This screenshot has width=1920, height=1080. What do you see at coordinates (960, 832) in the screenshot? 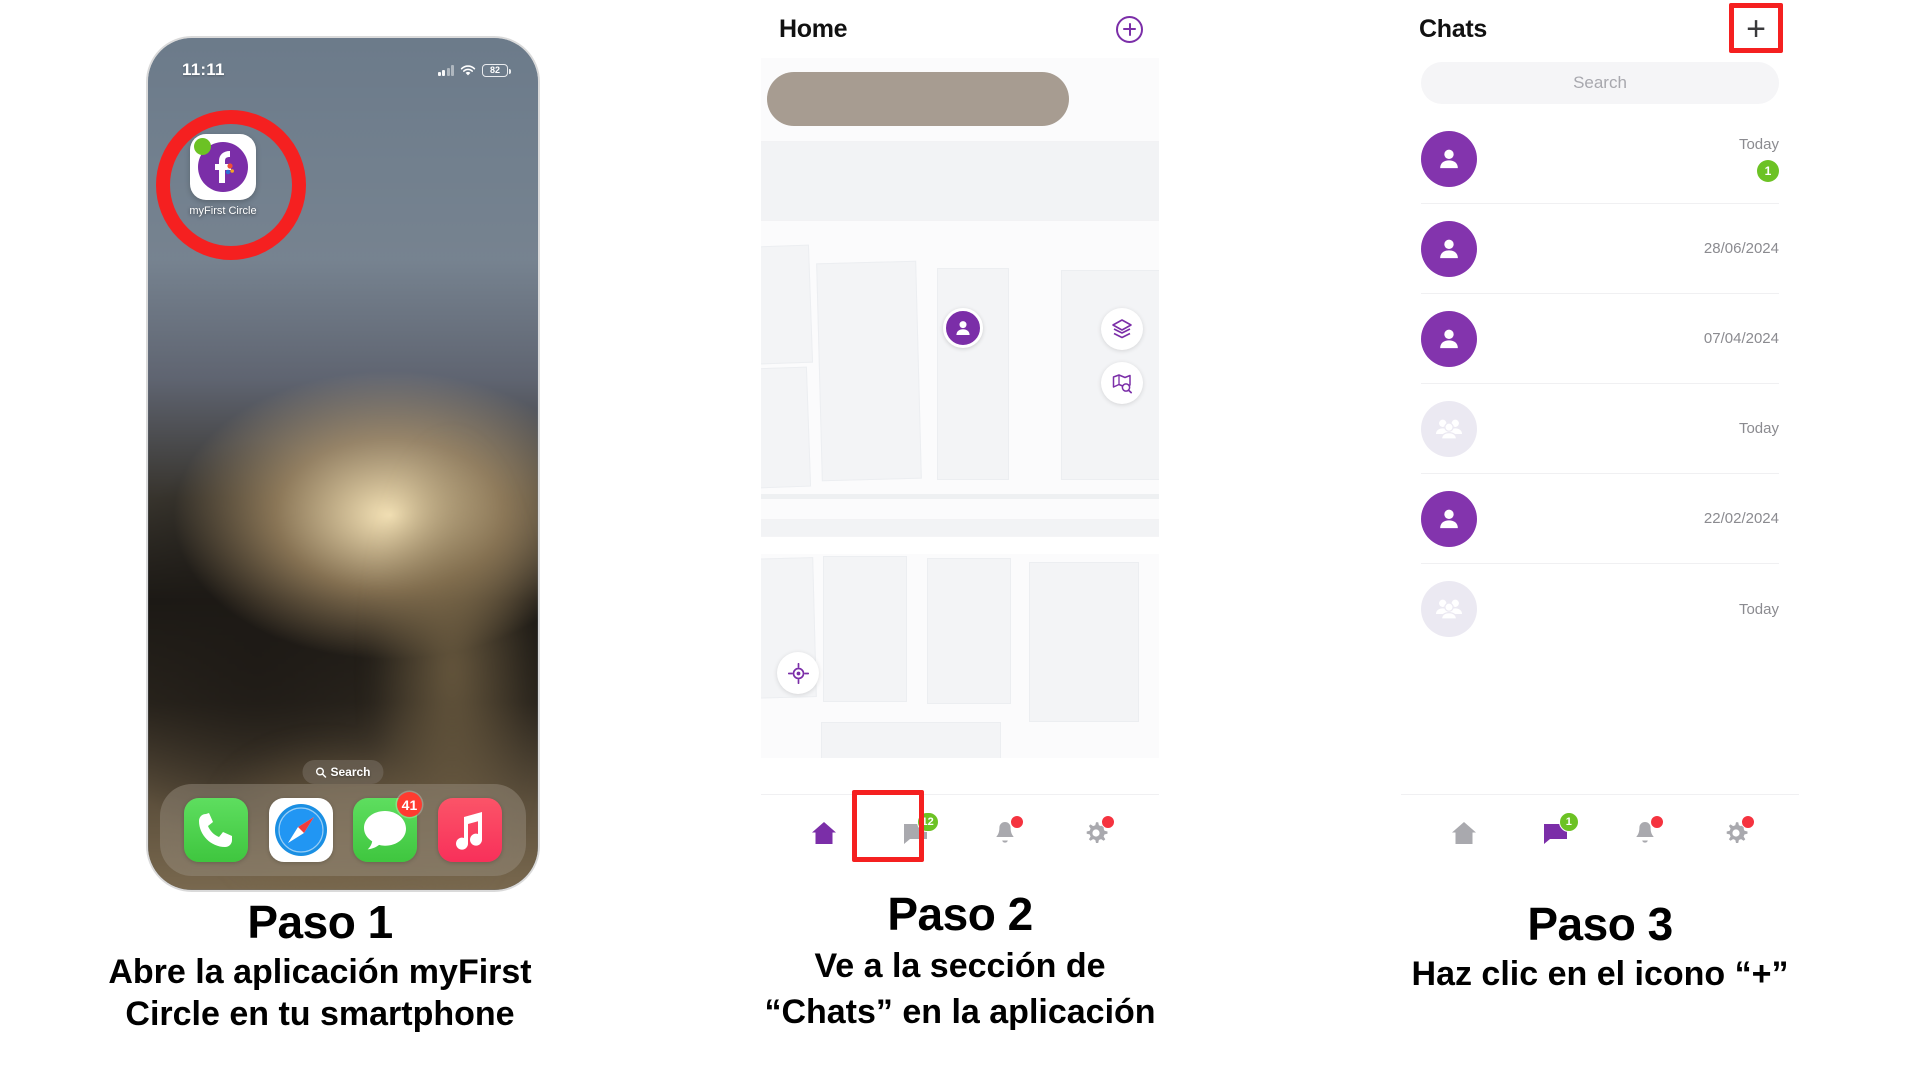
I see `bottom-nav: 12` at bounding box center [960, 832].